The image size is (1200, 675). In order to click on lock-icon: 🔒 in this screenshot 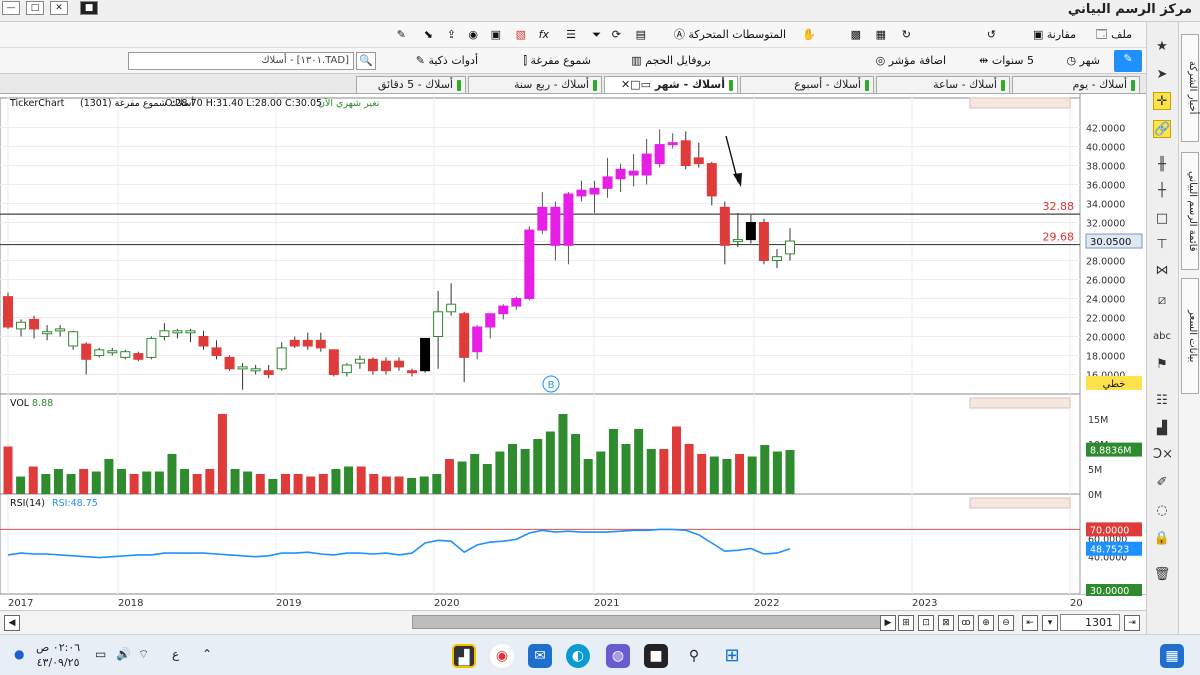, I will do `click(1162, 539)`.